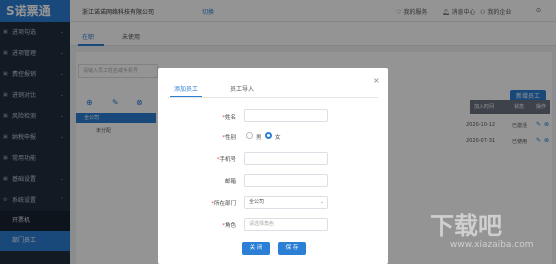  Describe the element at coordinates (257, 202) in the screenshot. I see `department-value: 全公司` at that location.